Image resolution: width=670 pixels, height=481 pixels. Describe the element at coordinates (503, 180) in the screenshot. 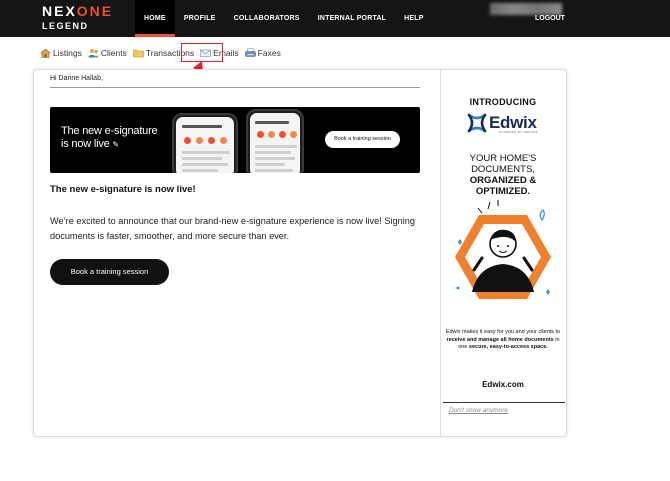

I see `ad-tagline-line3: ORGANIZED &` at that location.